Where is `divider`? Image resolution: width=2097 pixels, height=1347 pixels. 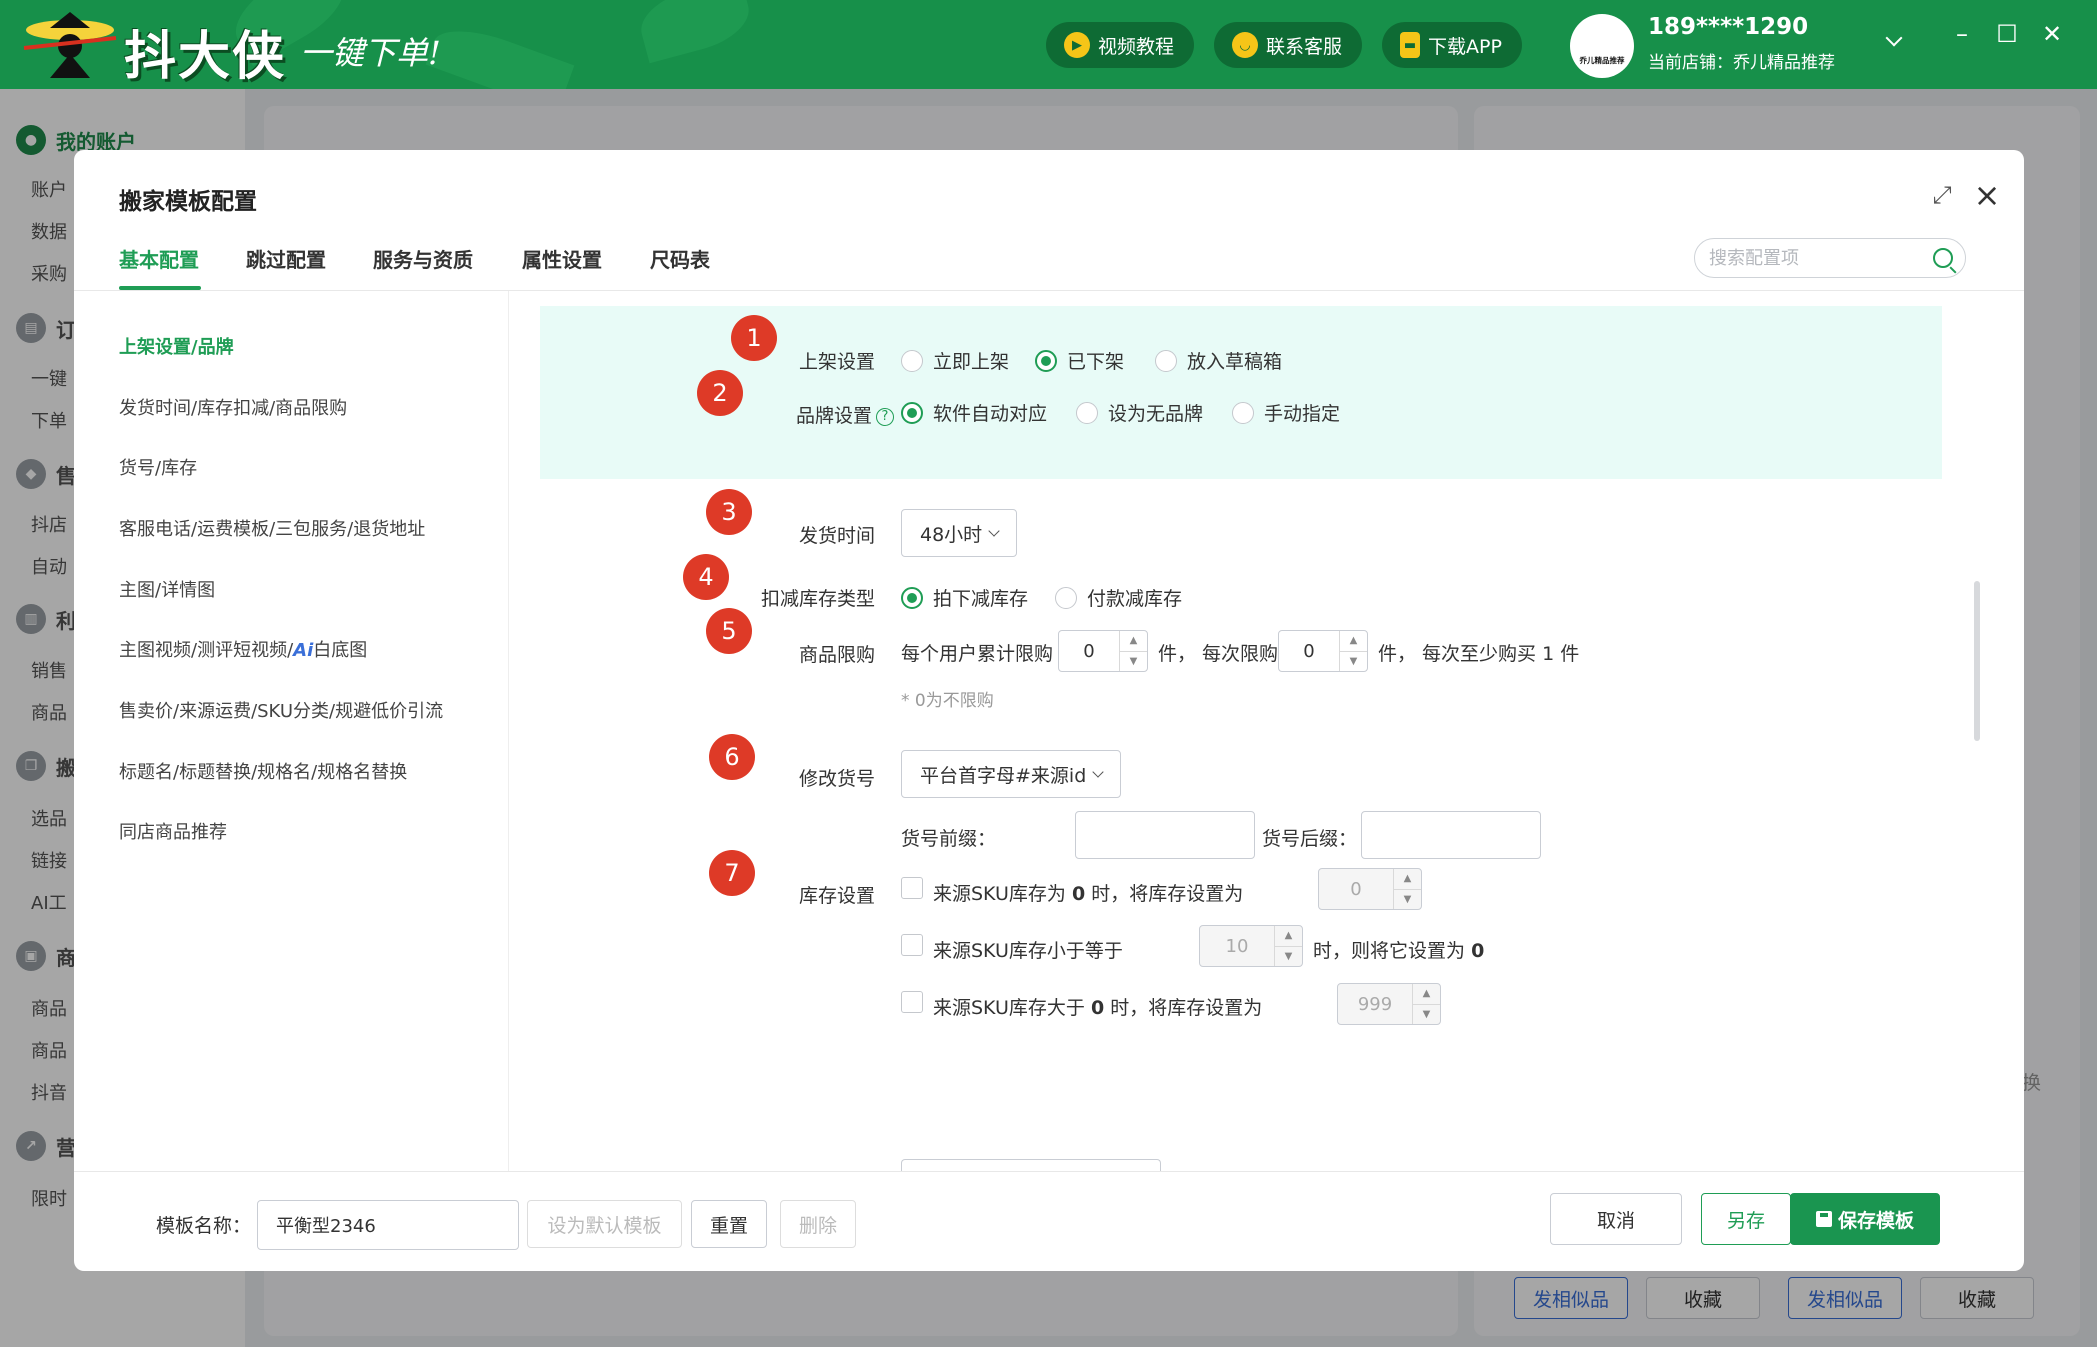 divider is located at coordinates (1049, 1171).